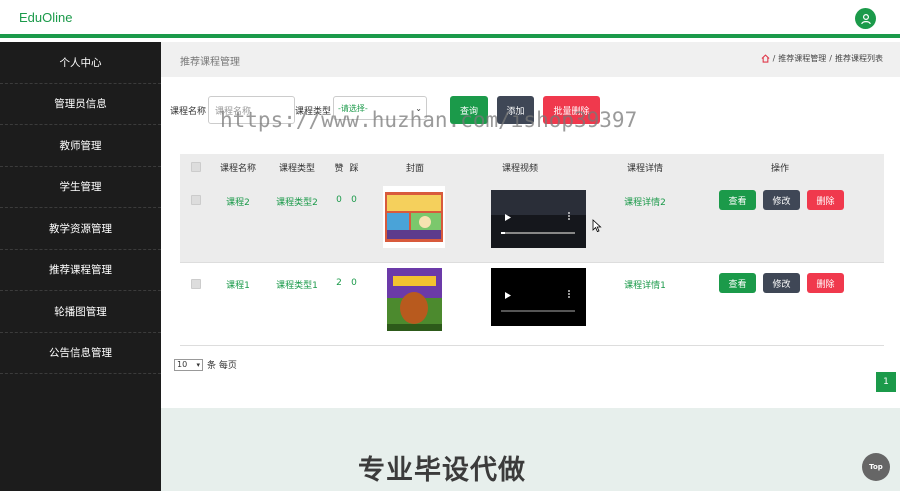  I want to click on column-header: 封面, so click(414, 169).